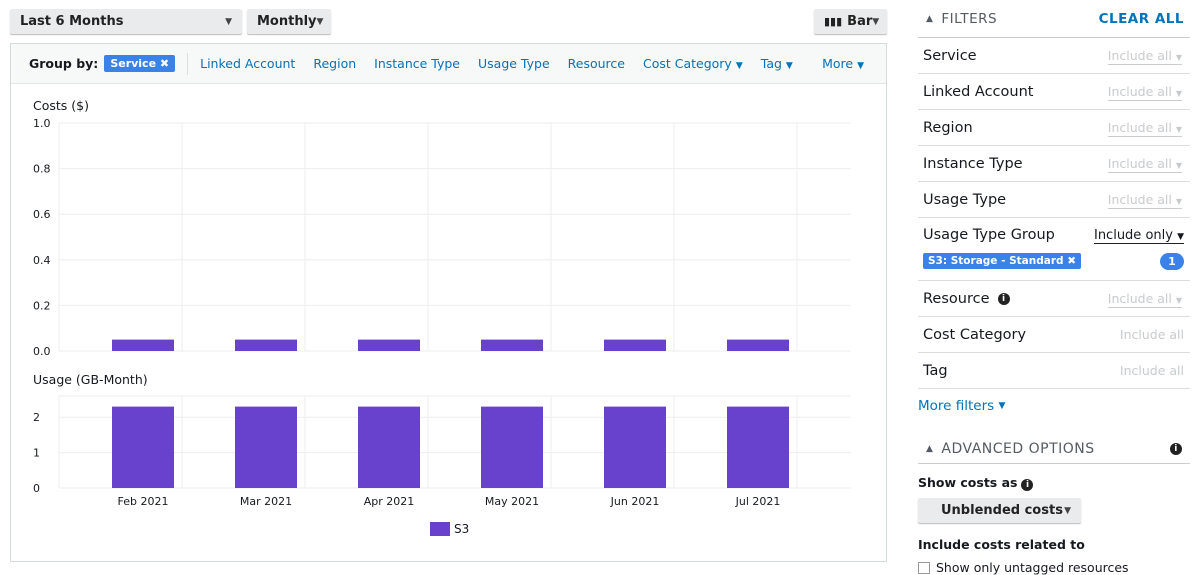  Describe the element at coordinates (968, 482) in the screenshot. I see `show-costs-as-text: Show costs as` at that location.